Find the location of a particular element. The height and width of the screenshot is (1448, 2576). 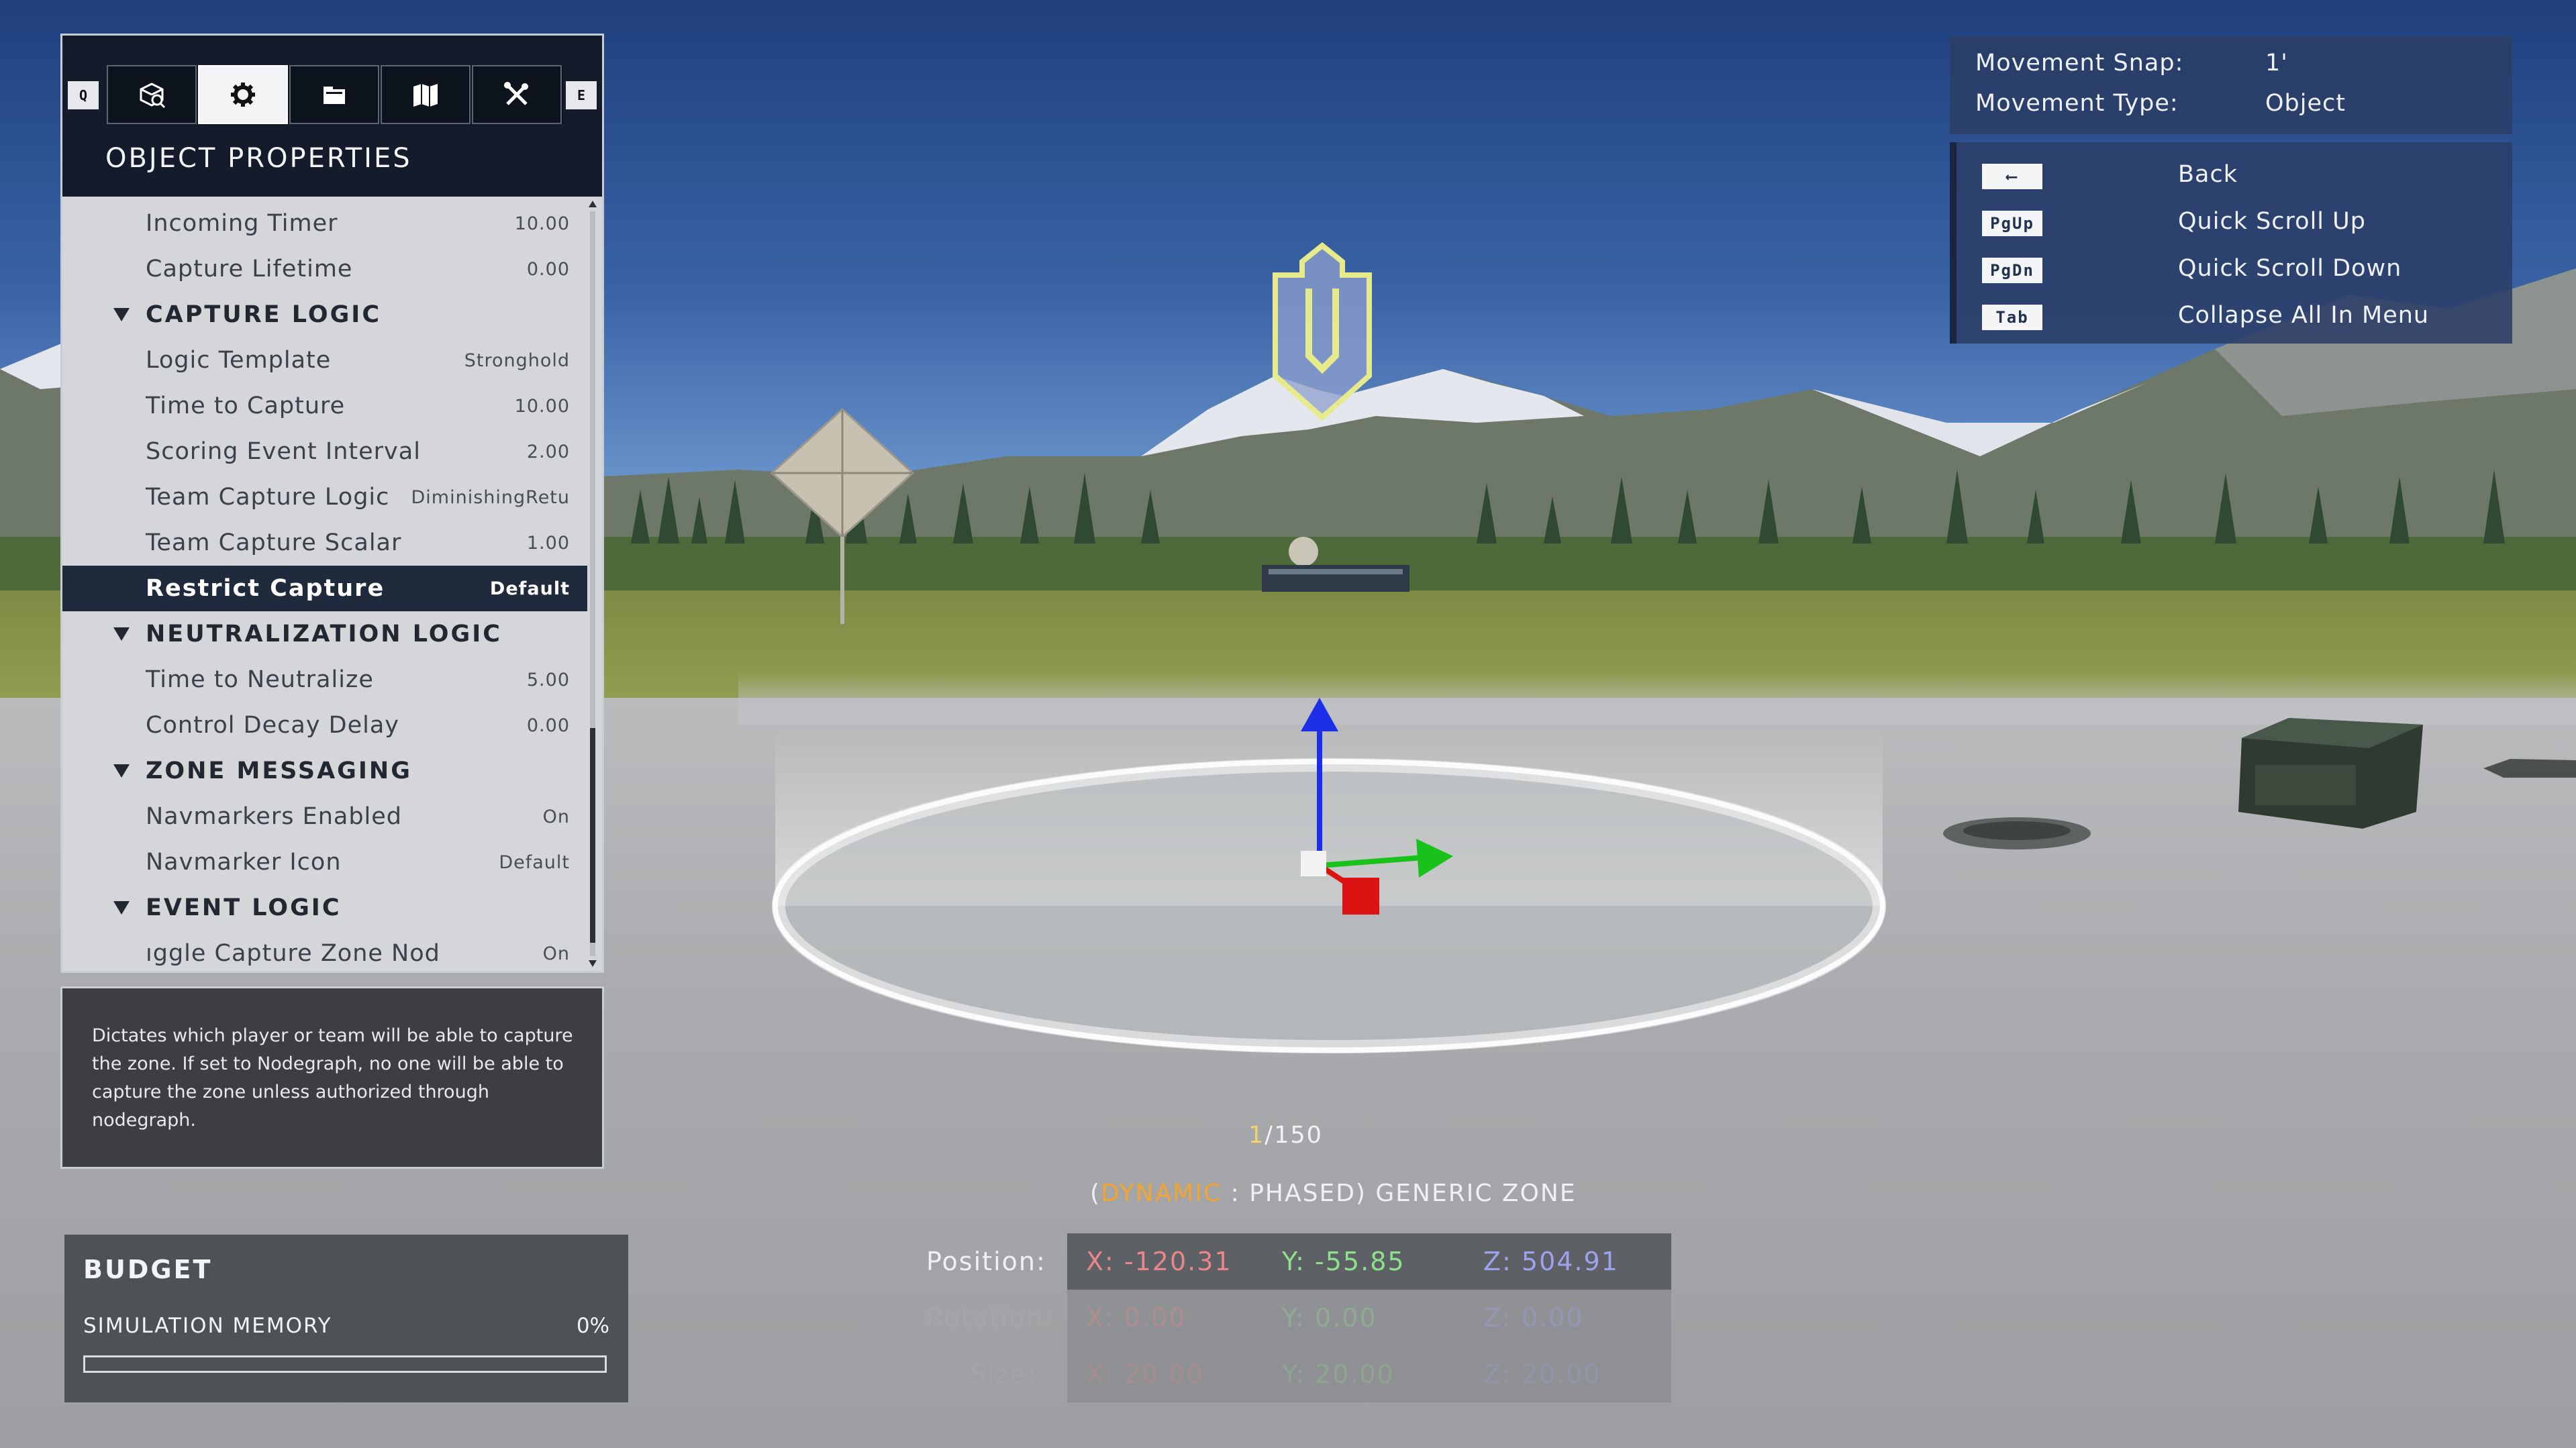

property-value: 1.00 is located at coordinates (548, 543).